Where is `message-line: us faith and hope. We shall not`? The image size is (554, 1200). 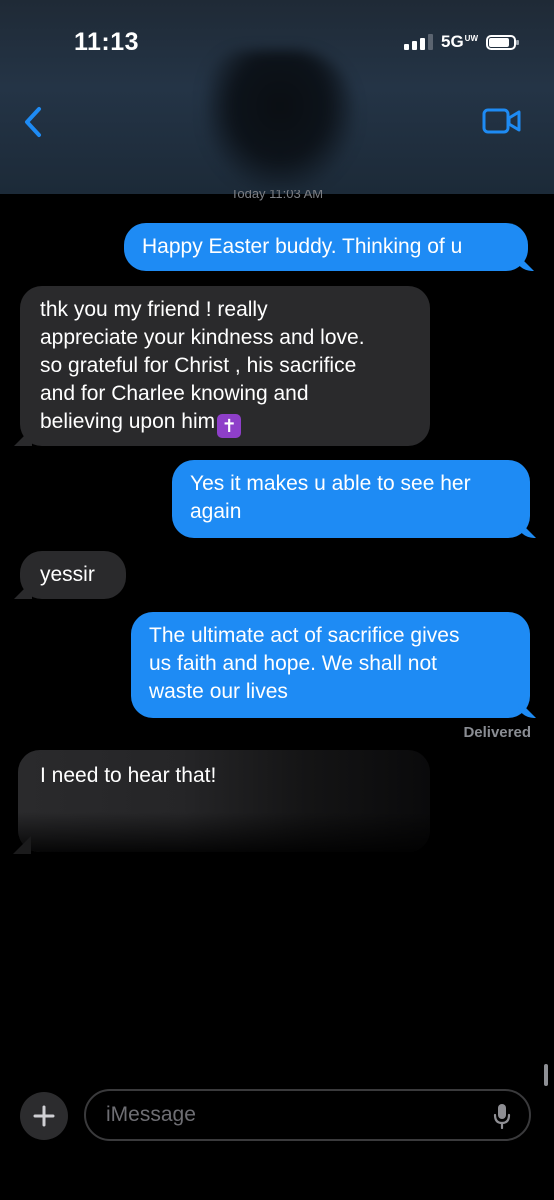 message-line: us faith and hope. We shall not is located at coordinates (293, 663).